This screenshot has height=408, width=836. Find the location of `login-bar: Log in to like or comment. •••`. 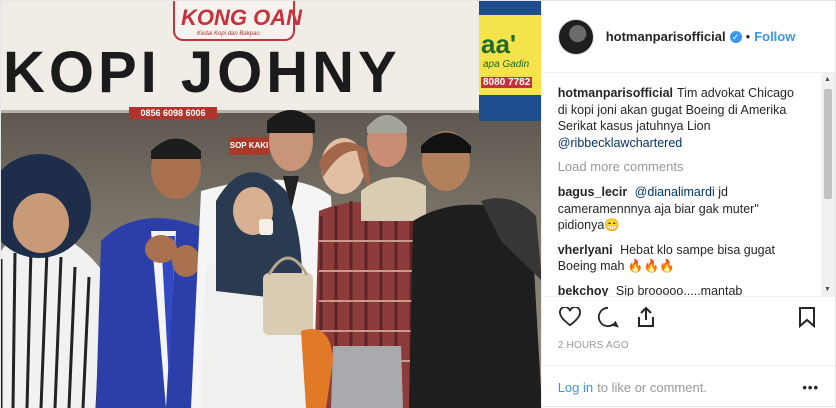

login-bar: Log in to like or comment. ••• is located at coordinates (688, 387).